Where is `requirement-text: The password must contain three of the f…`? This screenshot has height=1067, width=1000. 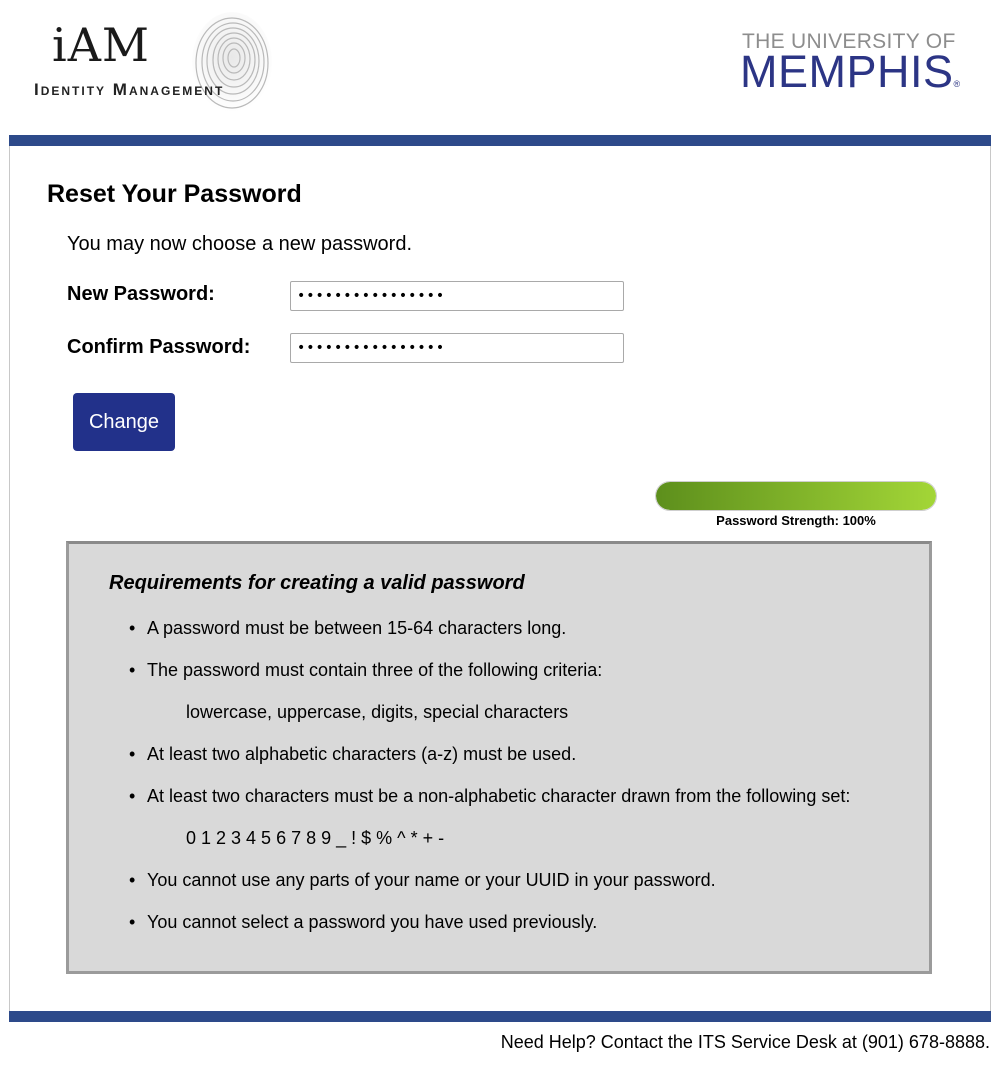 requirement-text: The password must contain three of the f… is located at coordinates (375, 670).